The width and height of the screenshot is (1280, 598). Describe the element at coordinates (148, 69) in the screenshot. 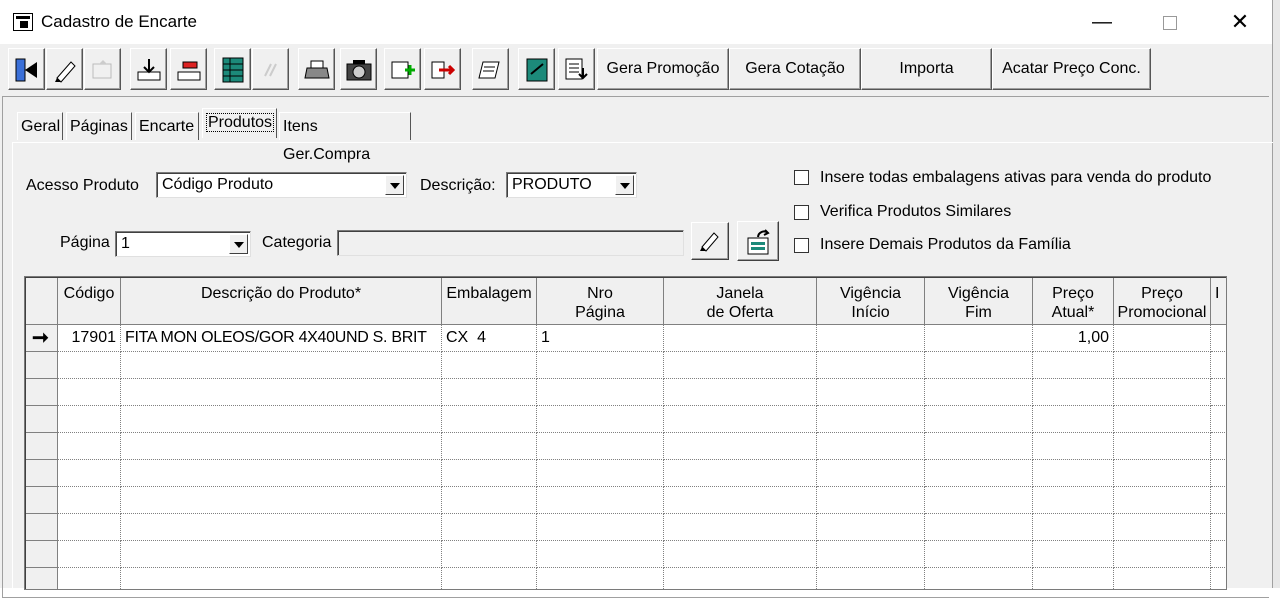

I see `import-button` at that location.